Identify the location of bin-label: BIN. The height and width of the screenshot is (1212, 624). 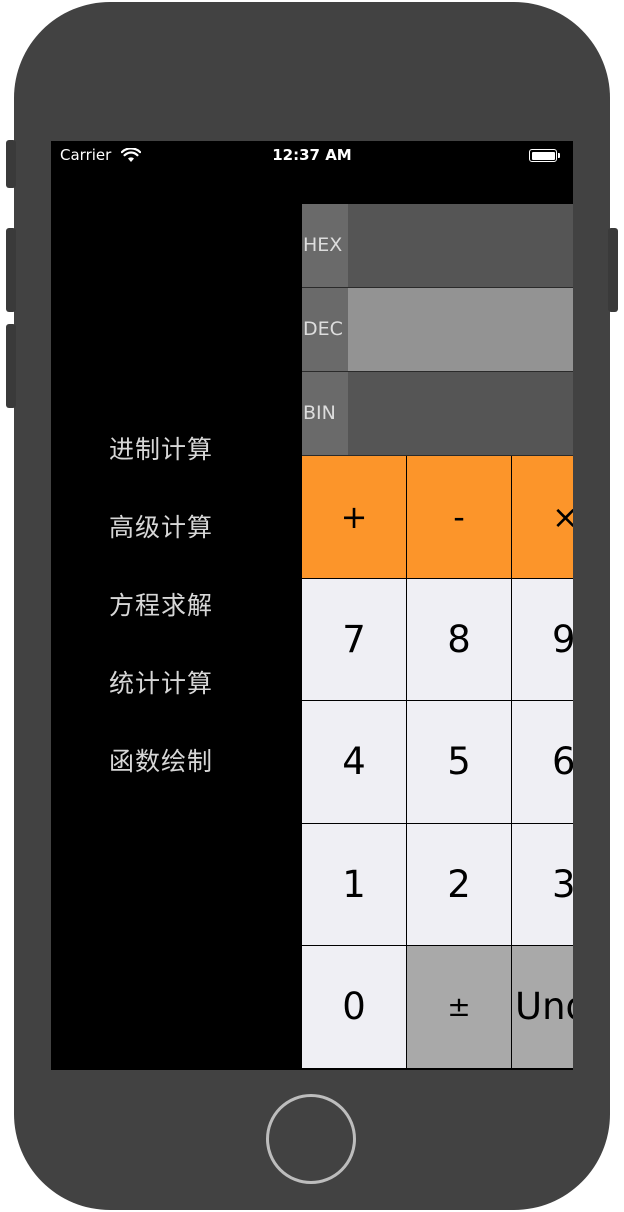
(325, 413).